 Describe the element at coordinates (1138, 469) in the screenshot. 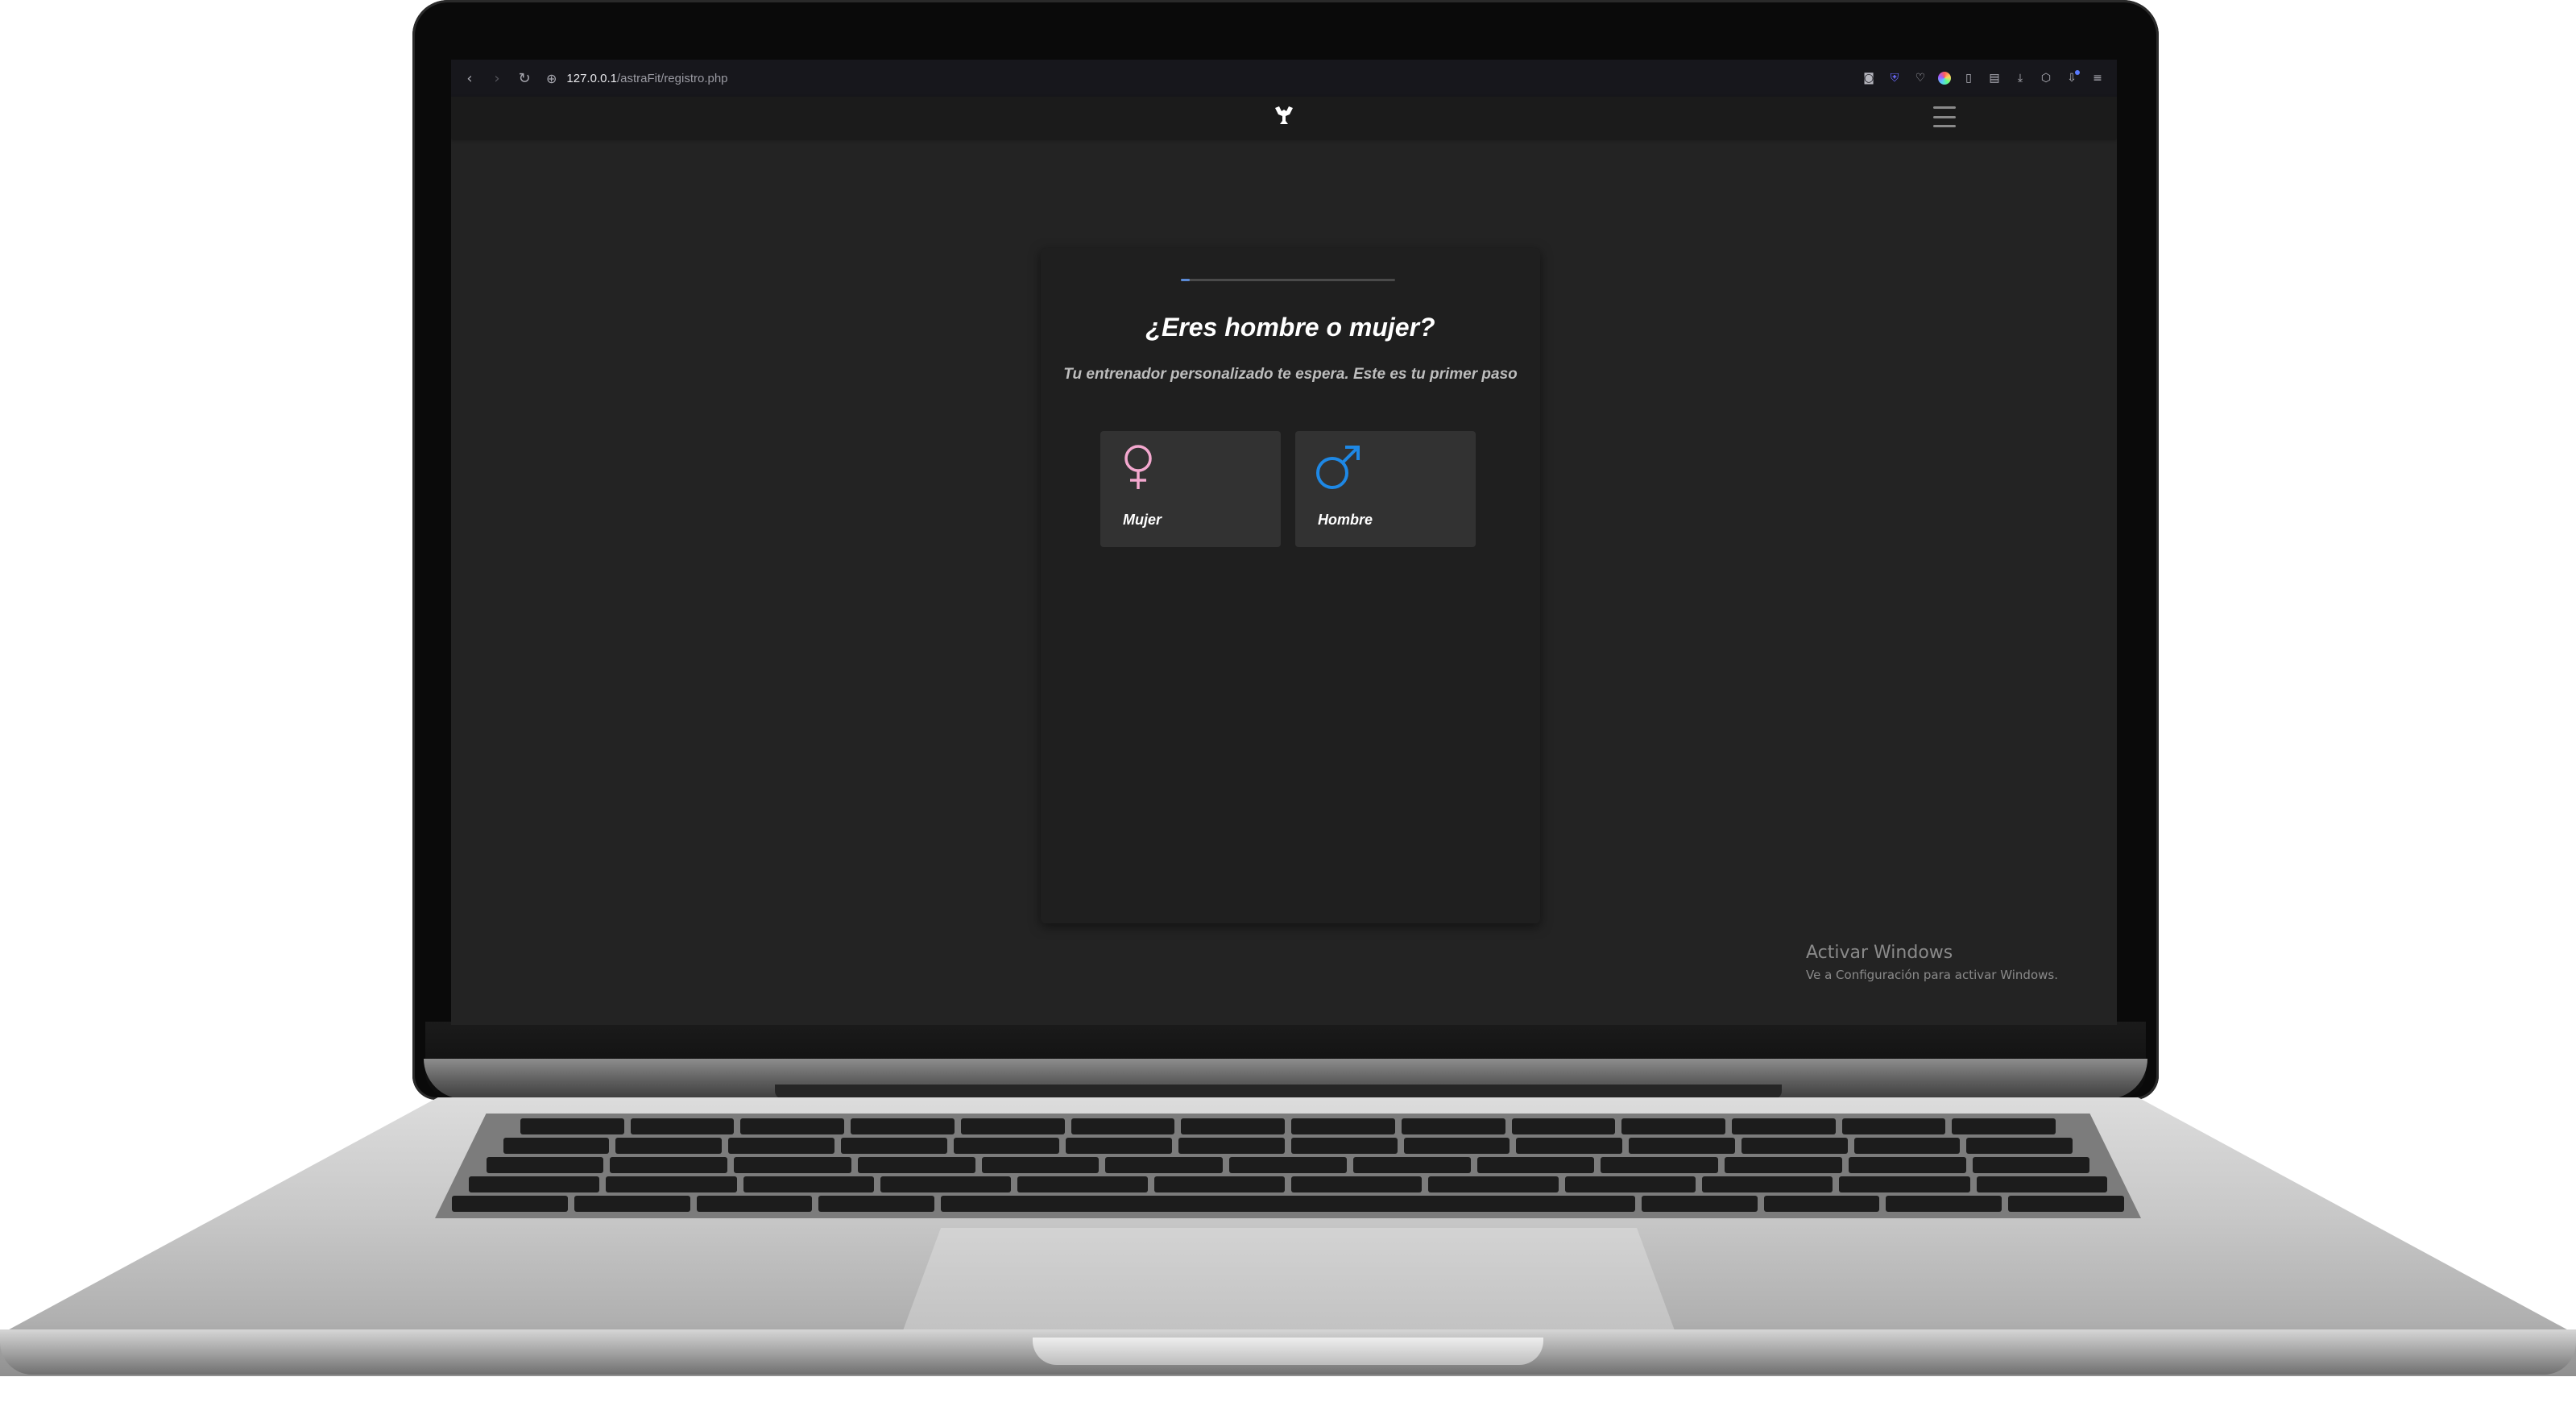

I see `female-symbol-icon` at that location.